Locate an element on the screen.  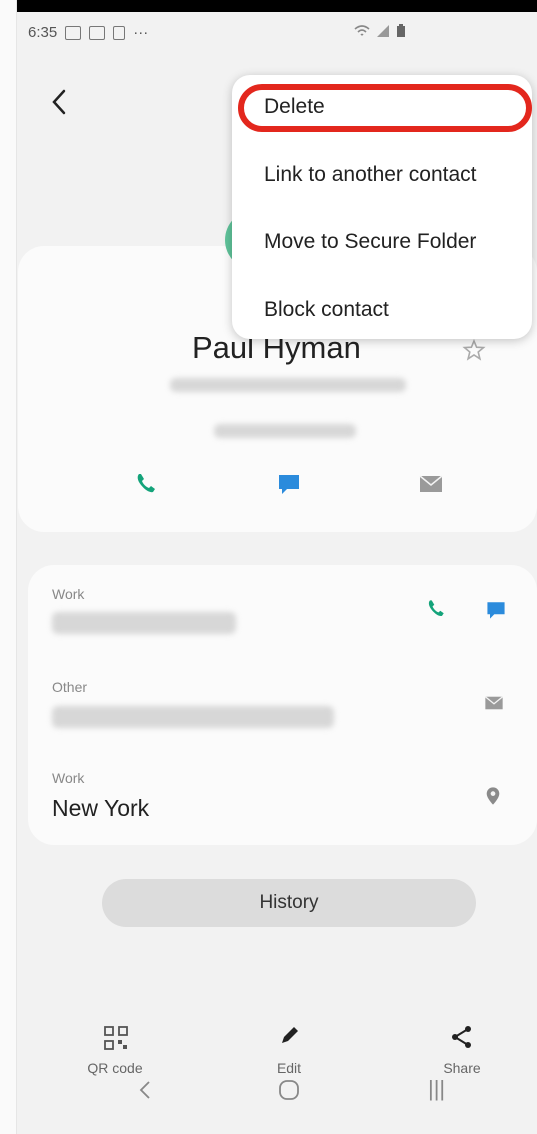
email-icon is located at coordinates (431, 484).